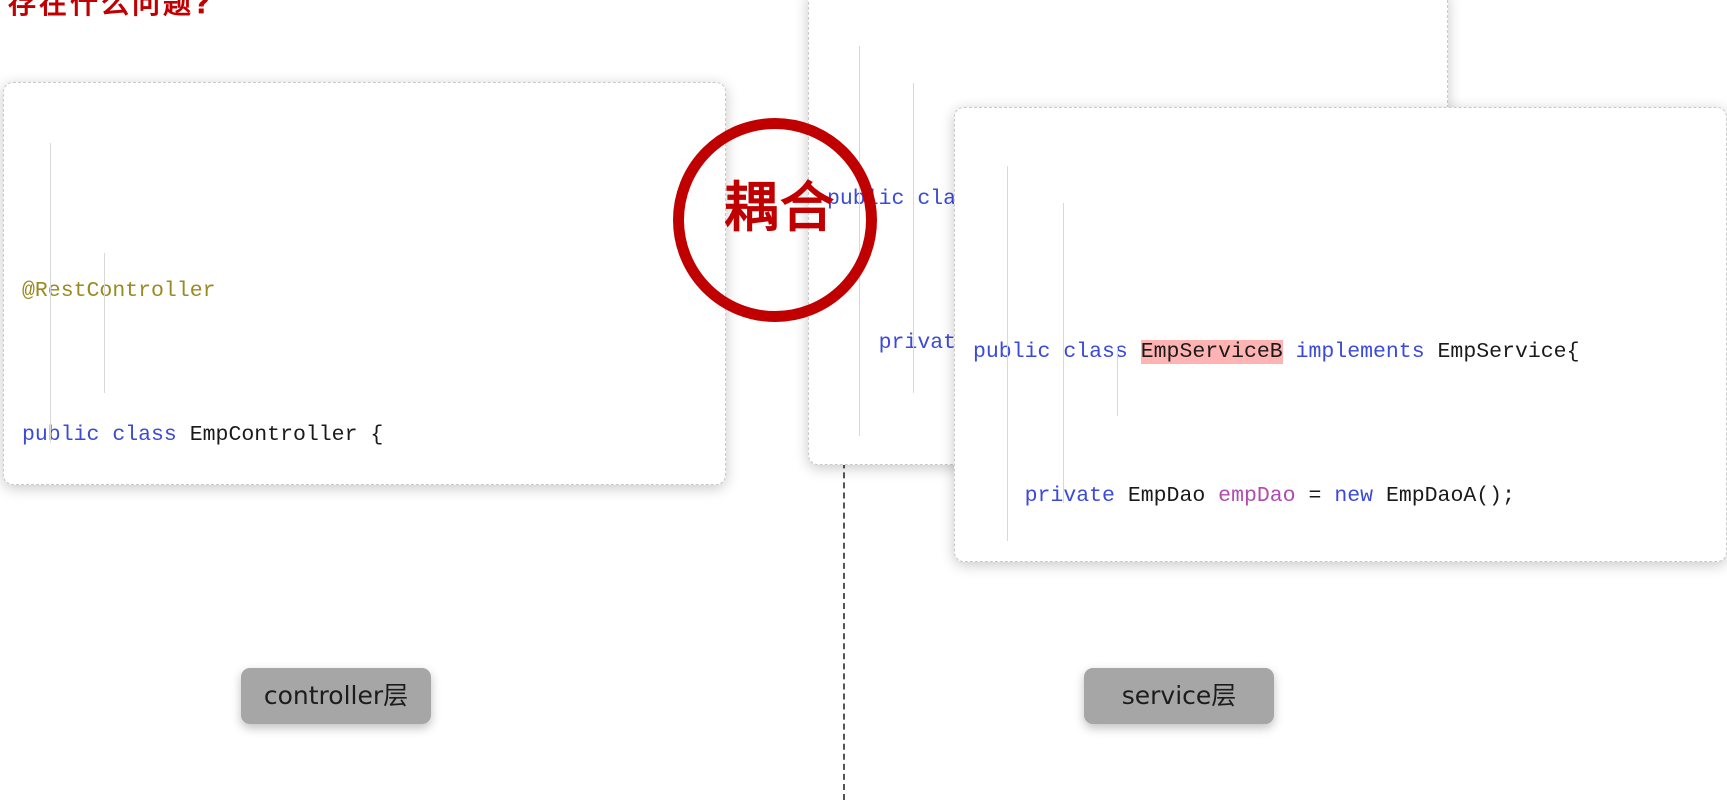 The height and width of the screenshot is (800, 1727). I want to click on code-line: @RestController, so click(364, 291).